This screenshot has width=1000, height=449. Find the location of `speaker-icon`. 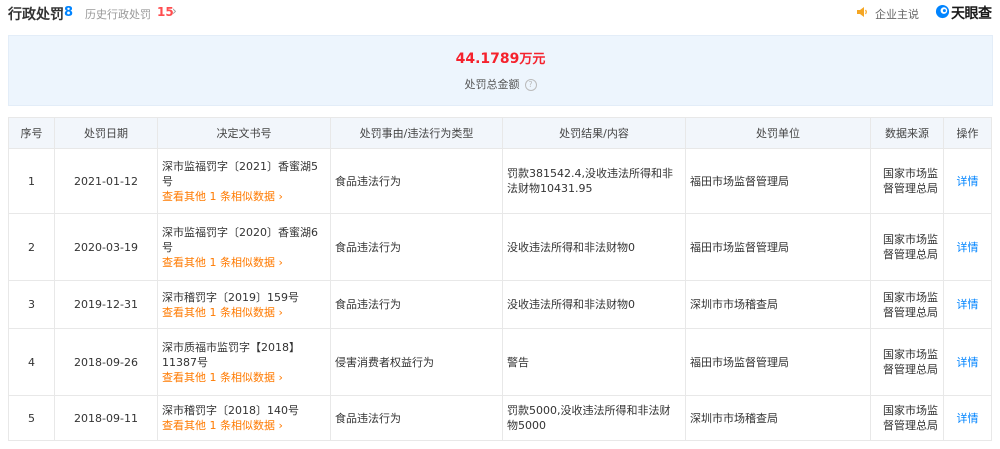

speaker-icon is located at coordinates (862, 12).